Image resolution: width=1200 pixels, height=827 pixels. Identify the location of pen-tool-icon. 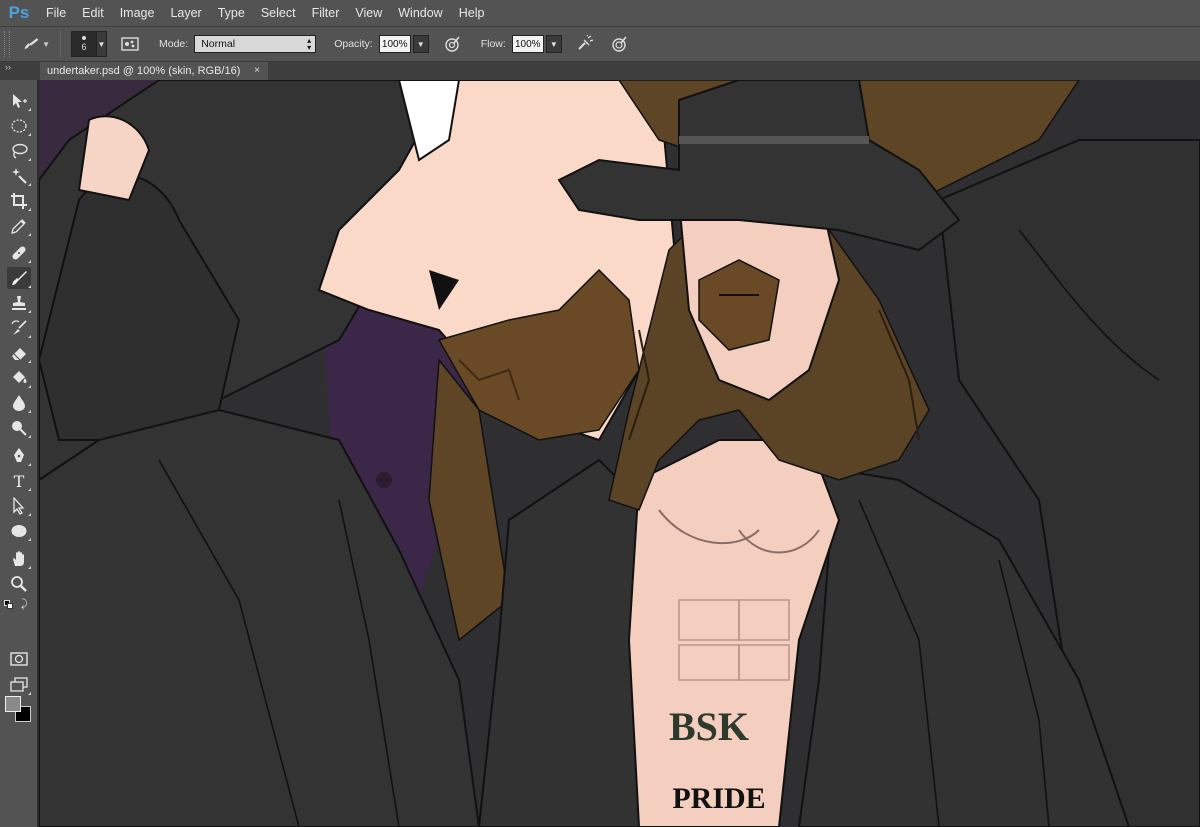
(19, 455).